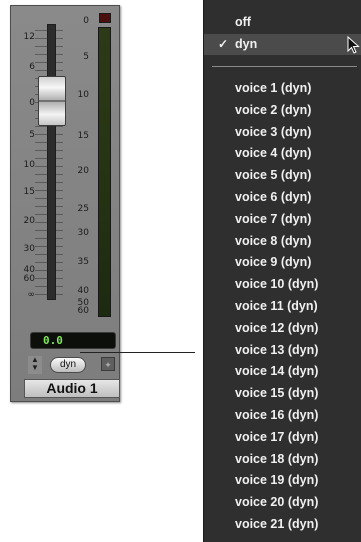 The width and height of the screenshot is (361, 542). Describe the element at coordinates (51, 162) in the screenshot. I see `fader-track` at that location.